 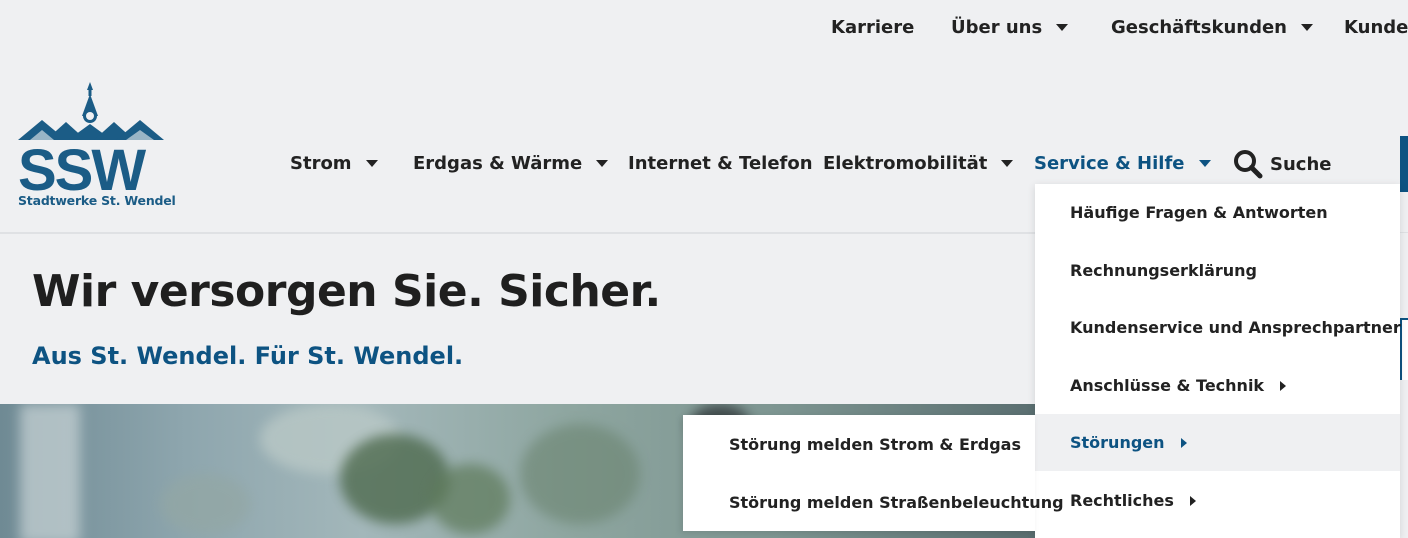 I want to click on side-tab, so click(x=1404, y=164).